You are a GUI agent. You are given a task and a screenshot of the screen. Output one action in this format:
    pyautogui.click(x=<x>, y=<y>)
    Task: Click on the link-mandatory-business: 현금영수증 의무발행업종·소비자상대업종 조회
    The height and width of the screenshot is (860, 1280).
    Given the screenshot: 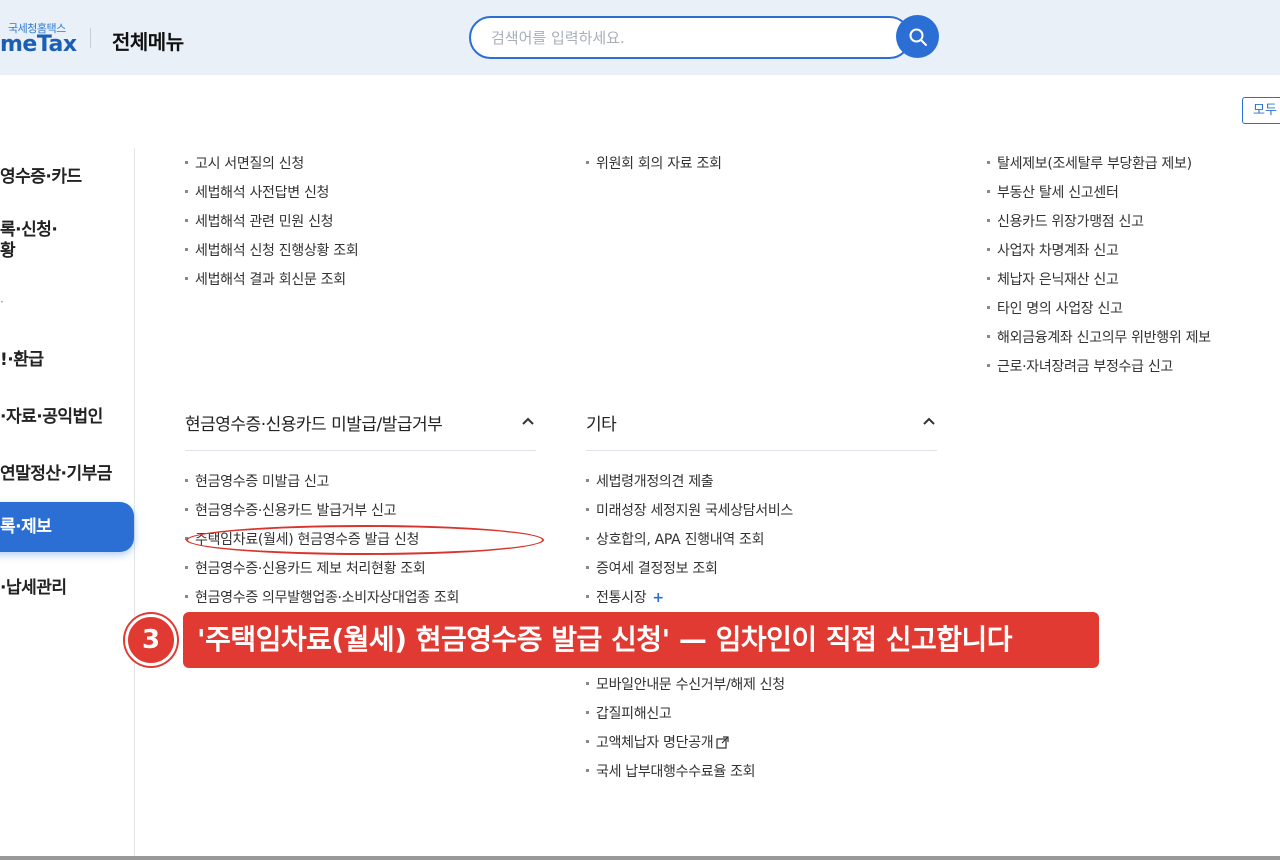 What is the action you would take?
    pyautogui.click(x=321, y=597)
    